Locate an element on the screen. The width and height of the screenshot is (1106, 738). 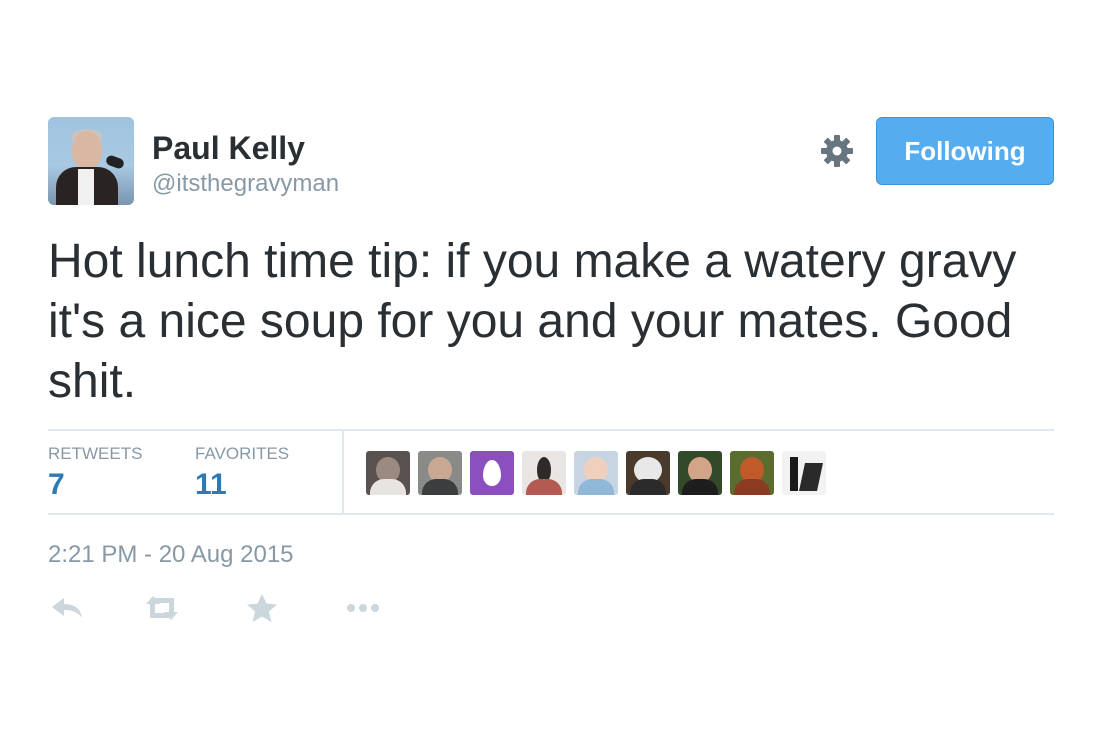
more-icon is located at coordinates (364, 608).